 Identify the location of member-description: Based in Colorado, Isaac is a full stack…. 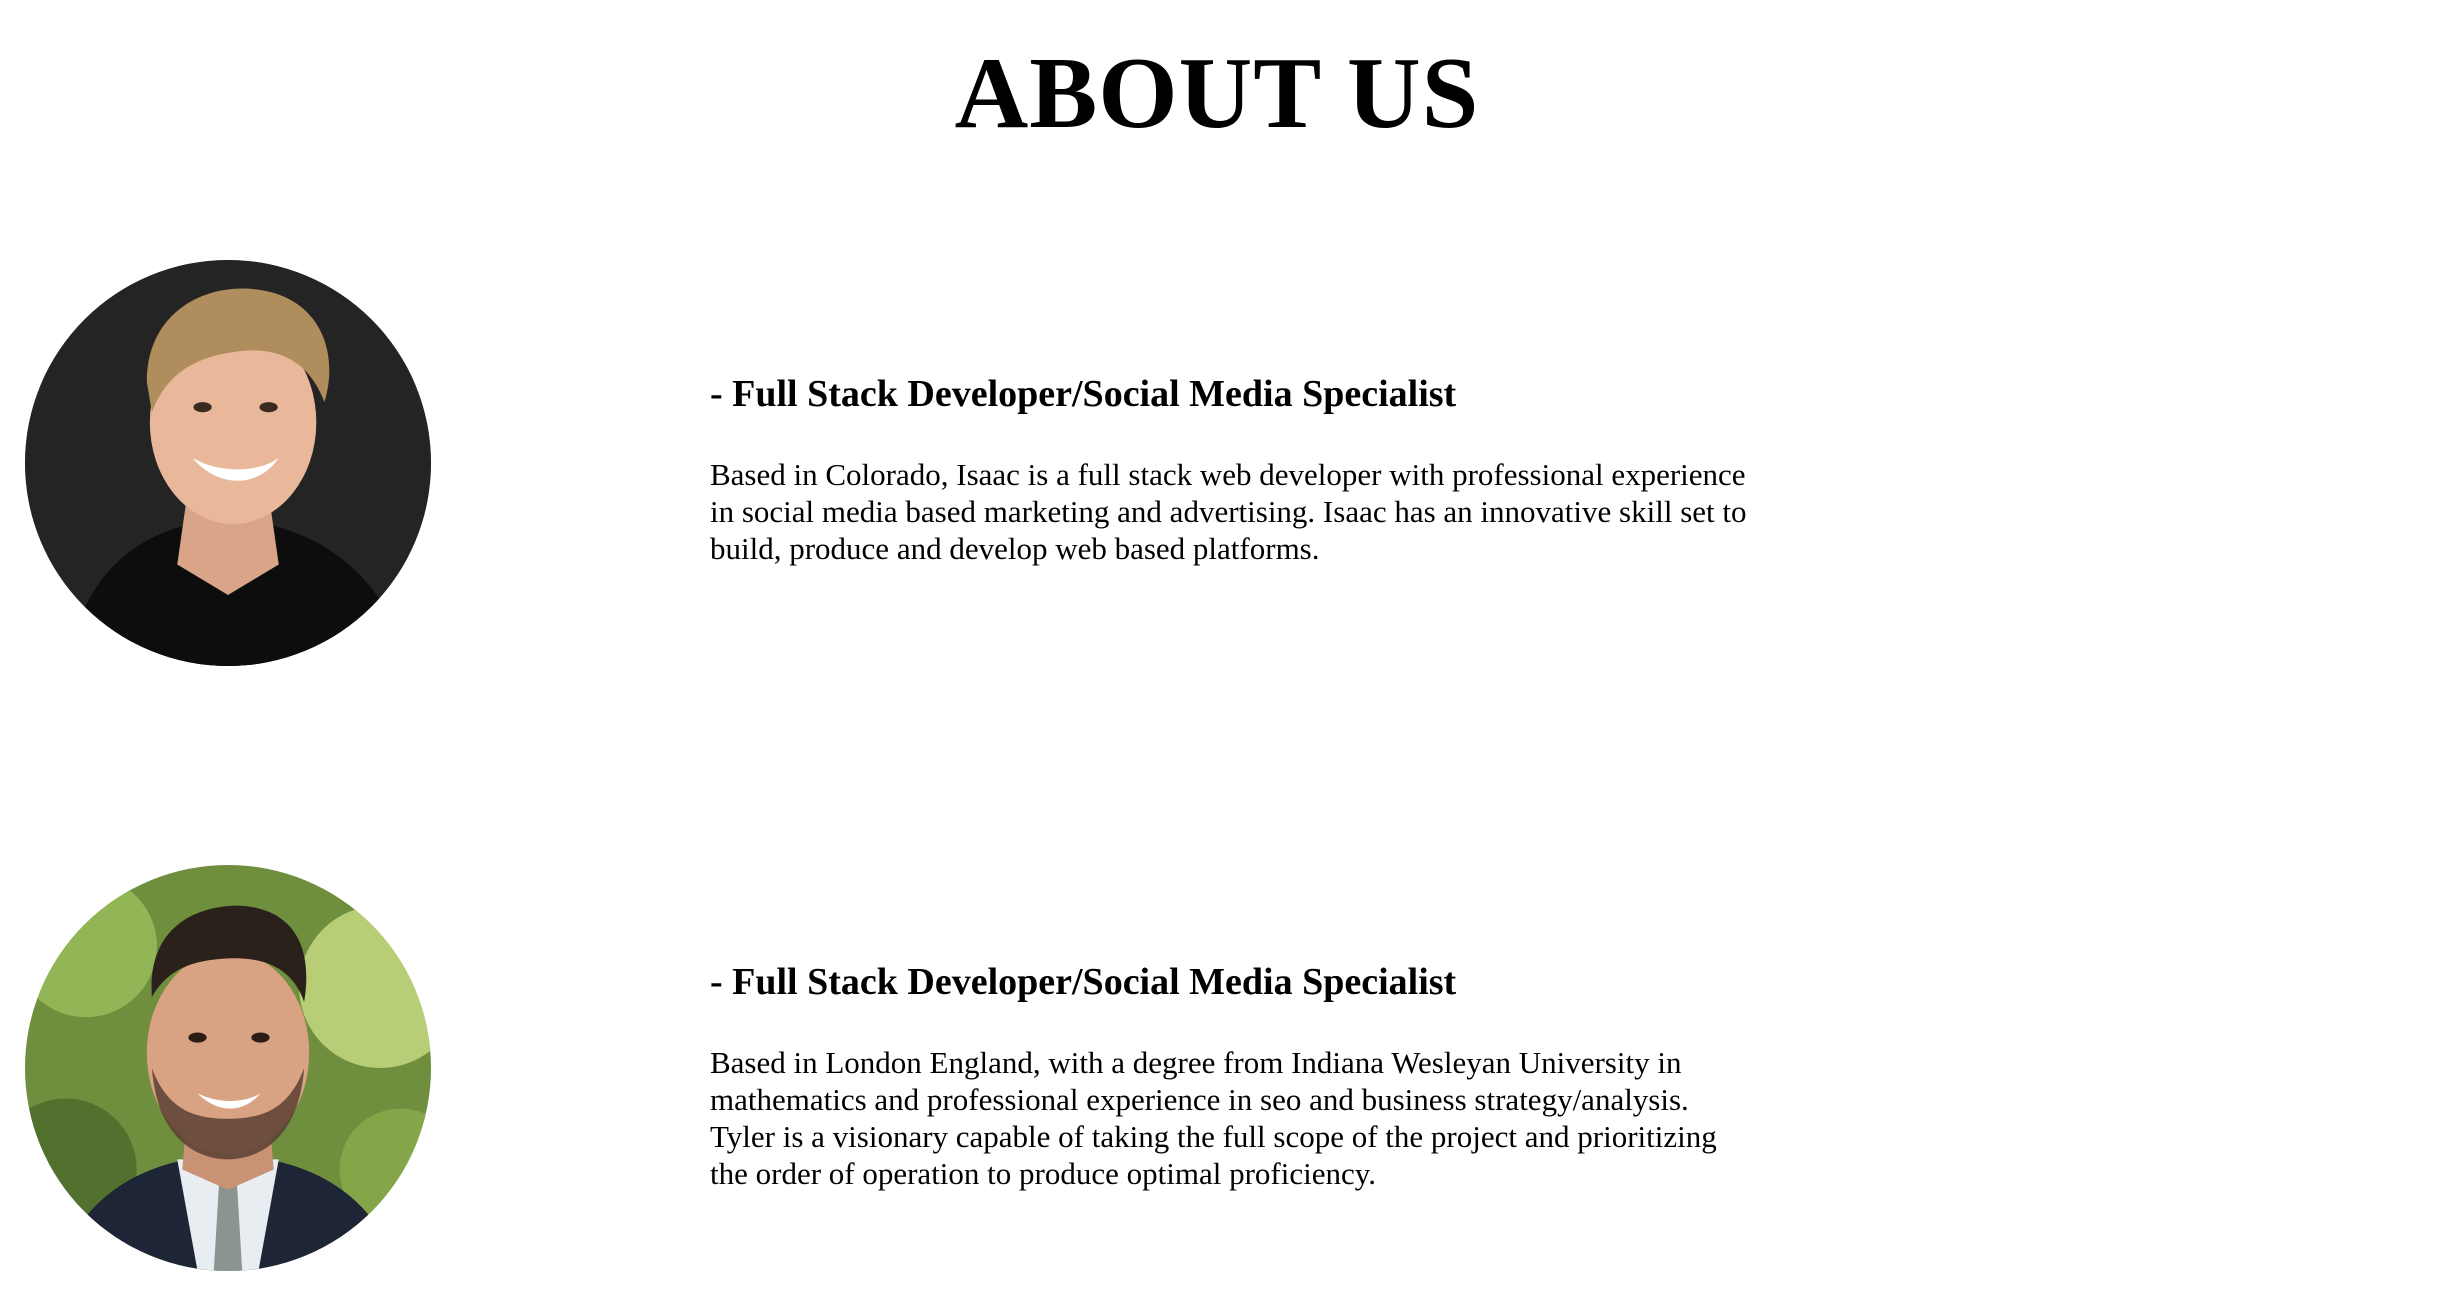
(1228, 511).